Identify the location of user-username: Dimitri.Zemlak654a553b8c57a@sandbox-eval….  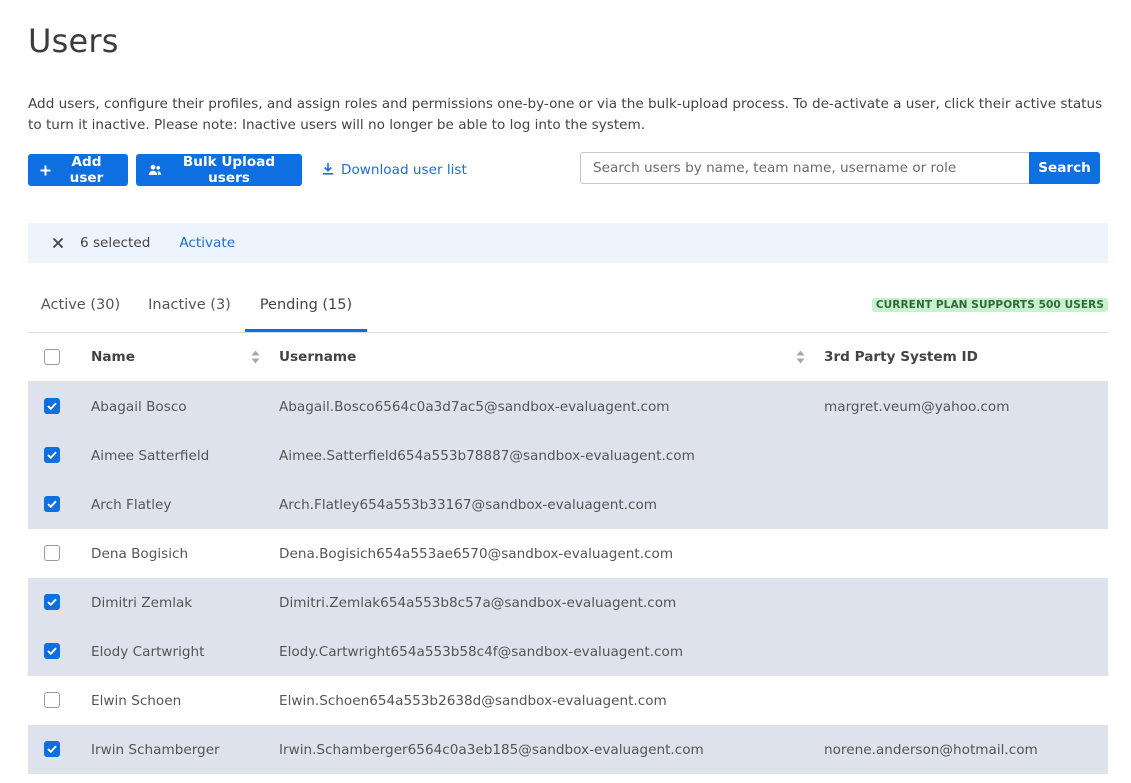
(478, 602).